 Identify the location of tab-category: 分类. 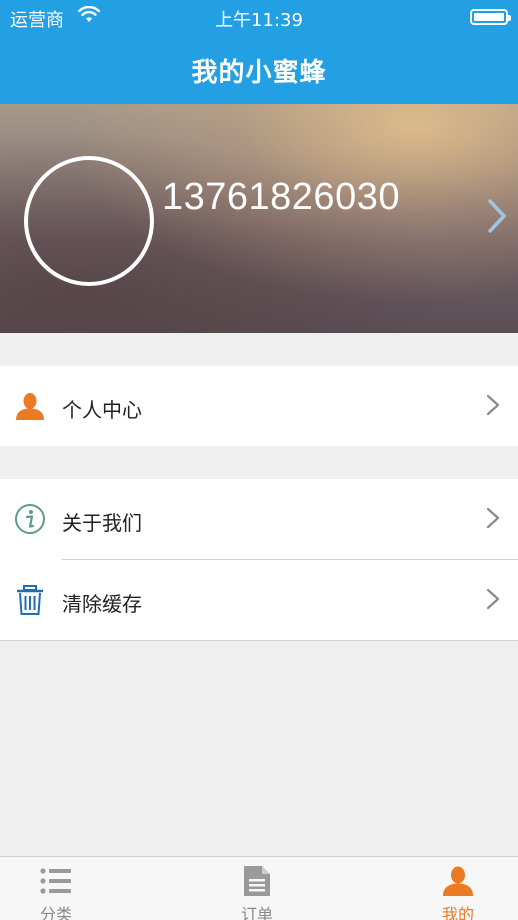
(56, 888).